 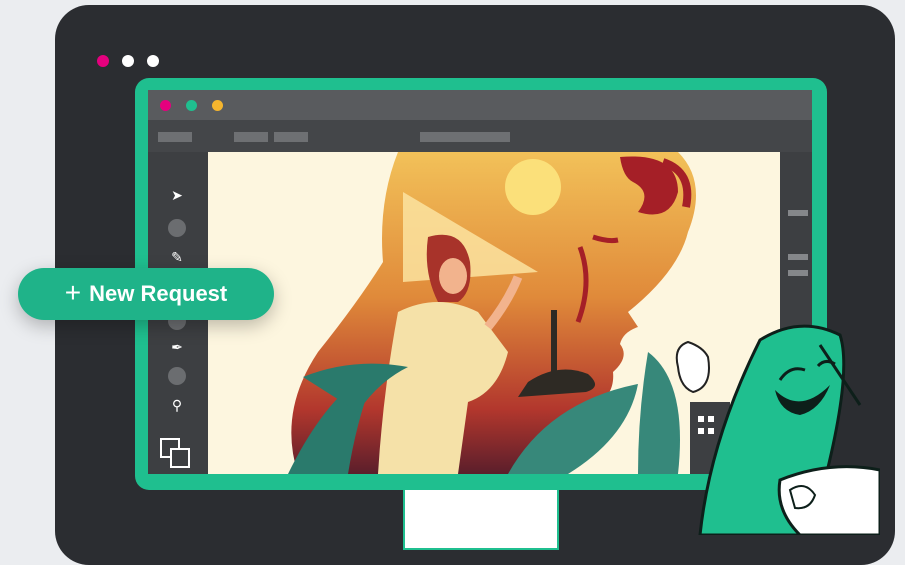 I want to click on close-traffic-light, so click(x=165, y=105).